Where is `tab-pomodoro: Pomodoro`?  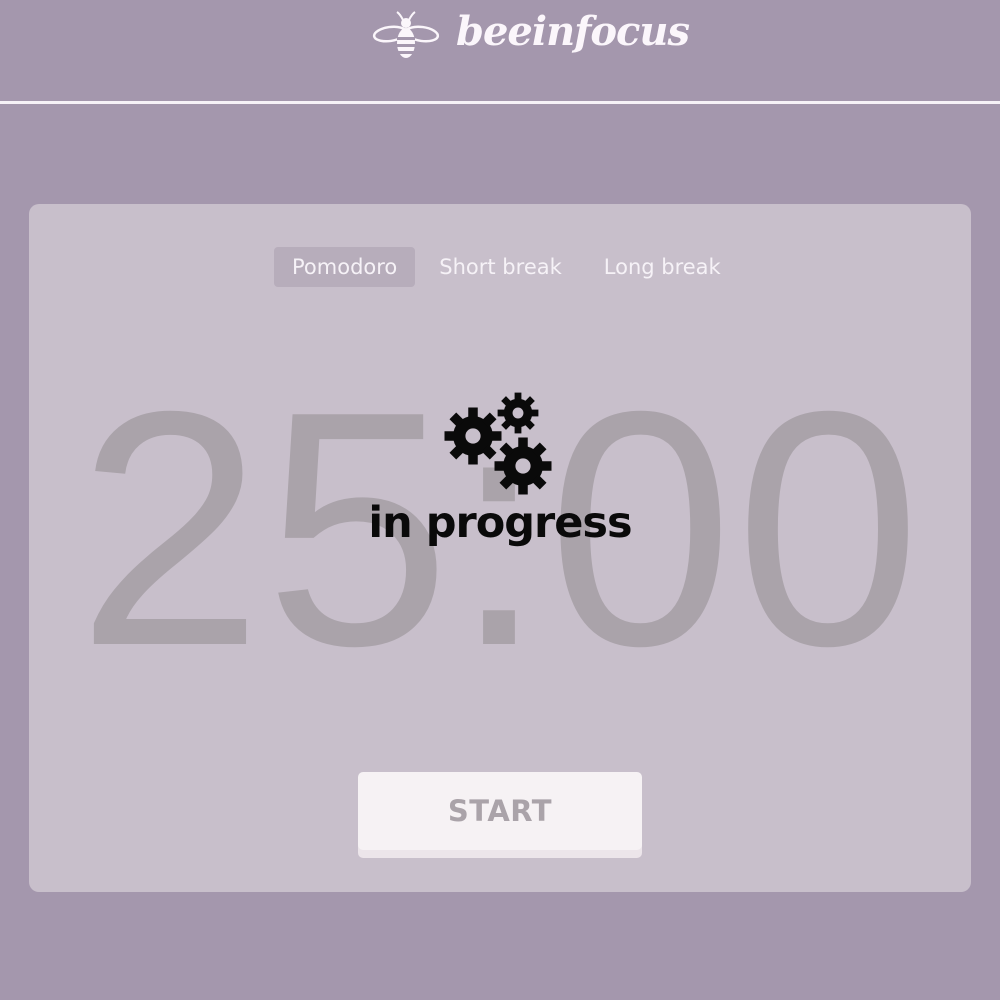 tab-pomodoro: Pomodoro is located at coordinates (345, 267).